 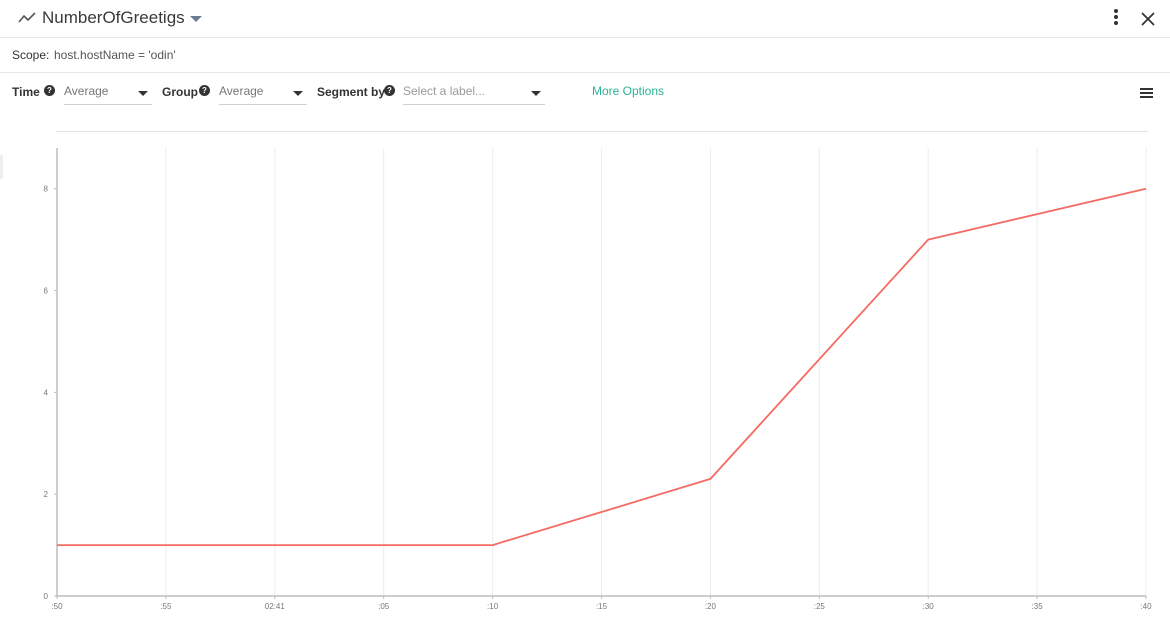 What do you see at coordinates (585, 55) in the screenshot?
I see `scope-bar: Scope: host.hostName = 'odin'` at bounding box center [585, 55].